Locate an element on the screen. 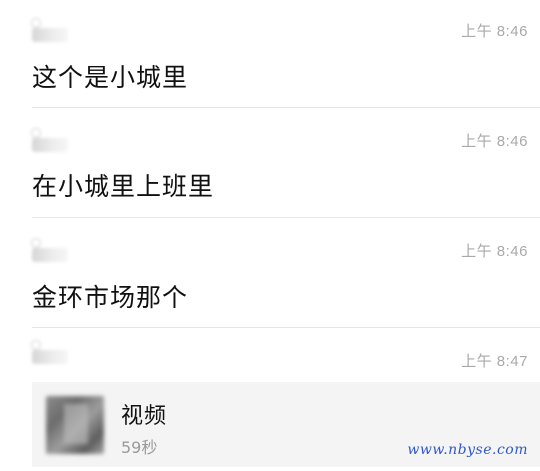  message-text: 金环市场那个 is located at coordinates (110, 297).